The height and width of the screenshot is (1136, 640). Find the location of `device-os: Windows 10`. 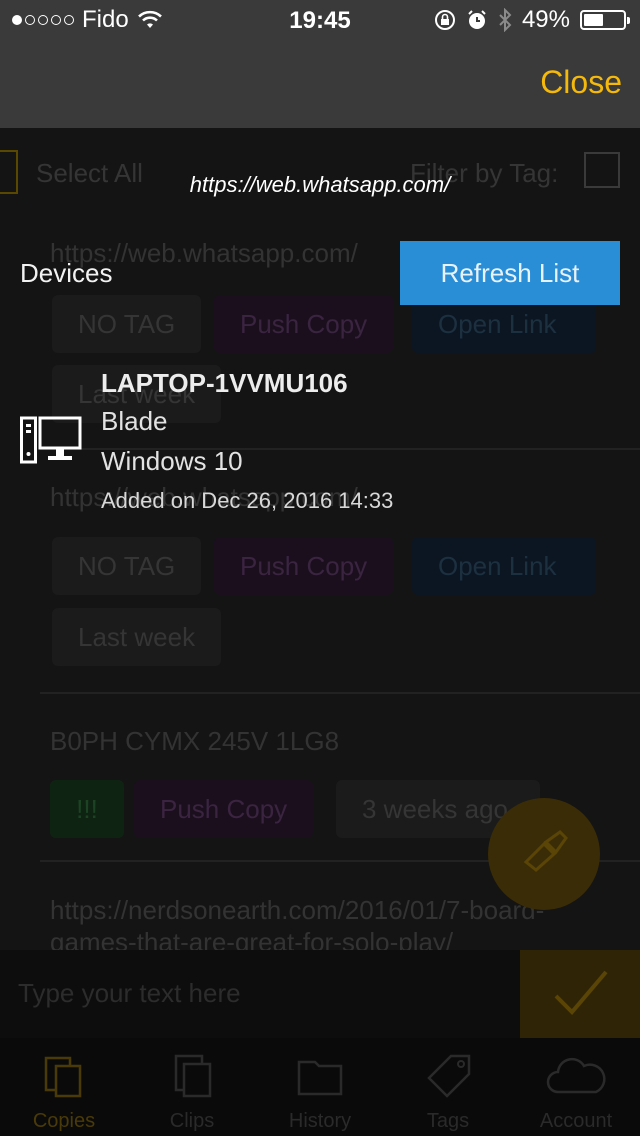

device-os: Windows 10 is located at coordinates (172, 461).